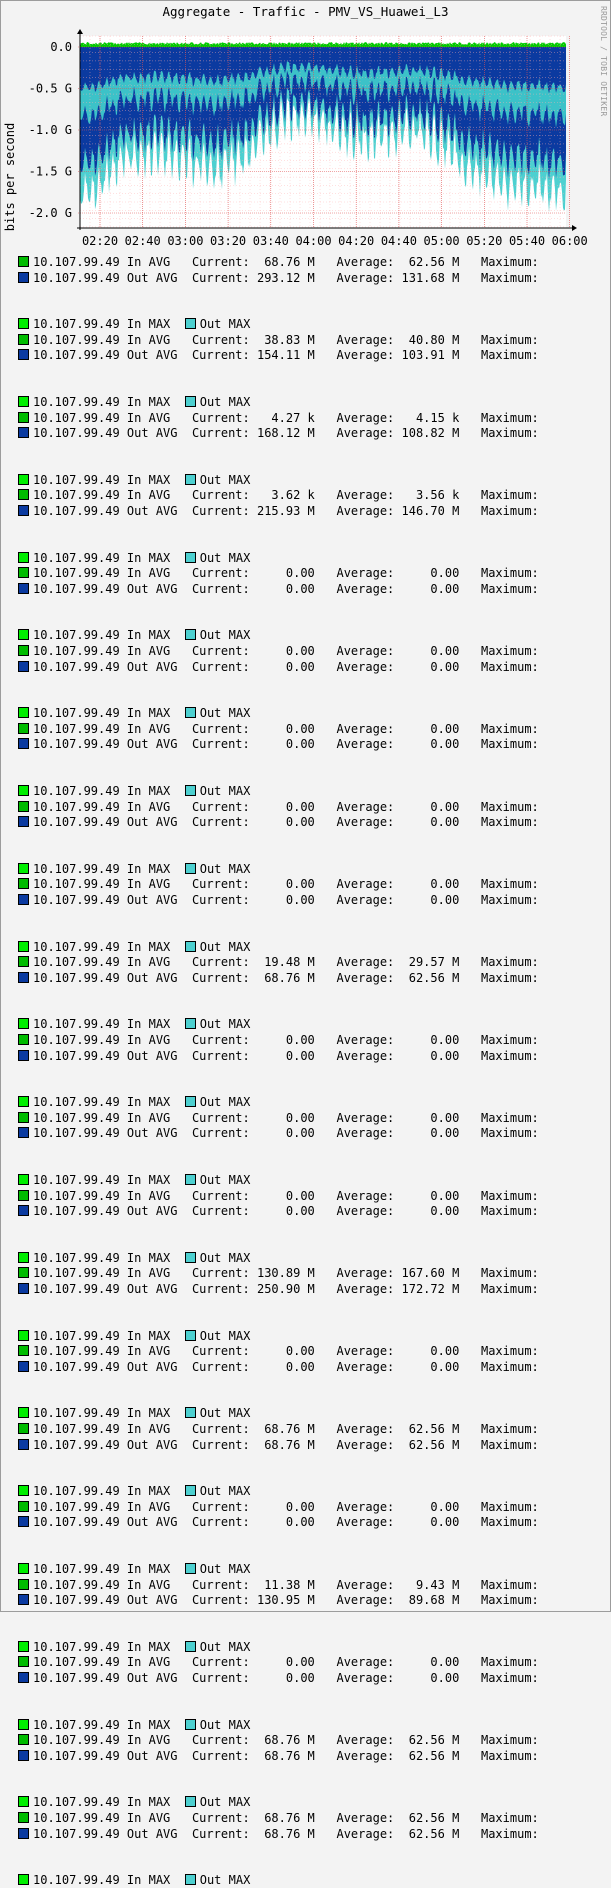  What do you see at coordinates (441, 433) in the screenshot?
I see `average-value: 108.82 M` at bounding box center [441, 433].